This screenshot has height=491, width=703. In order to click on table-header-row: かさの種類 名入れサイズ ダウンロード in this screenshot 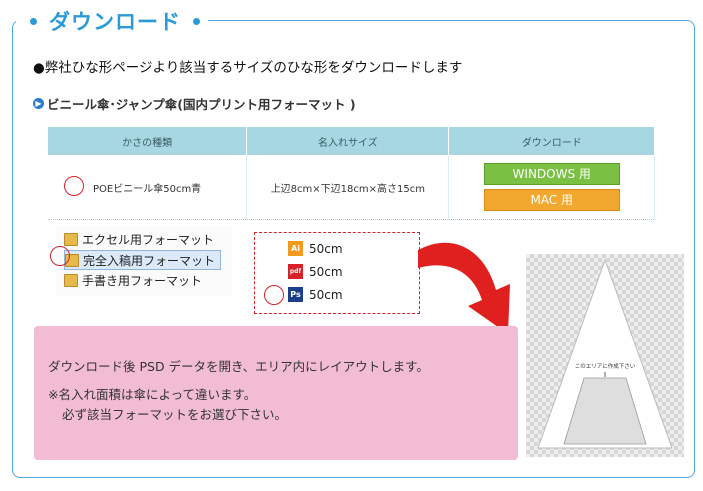, I will do `click(351, 141)`.